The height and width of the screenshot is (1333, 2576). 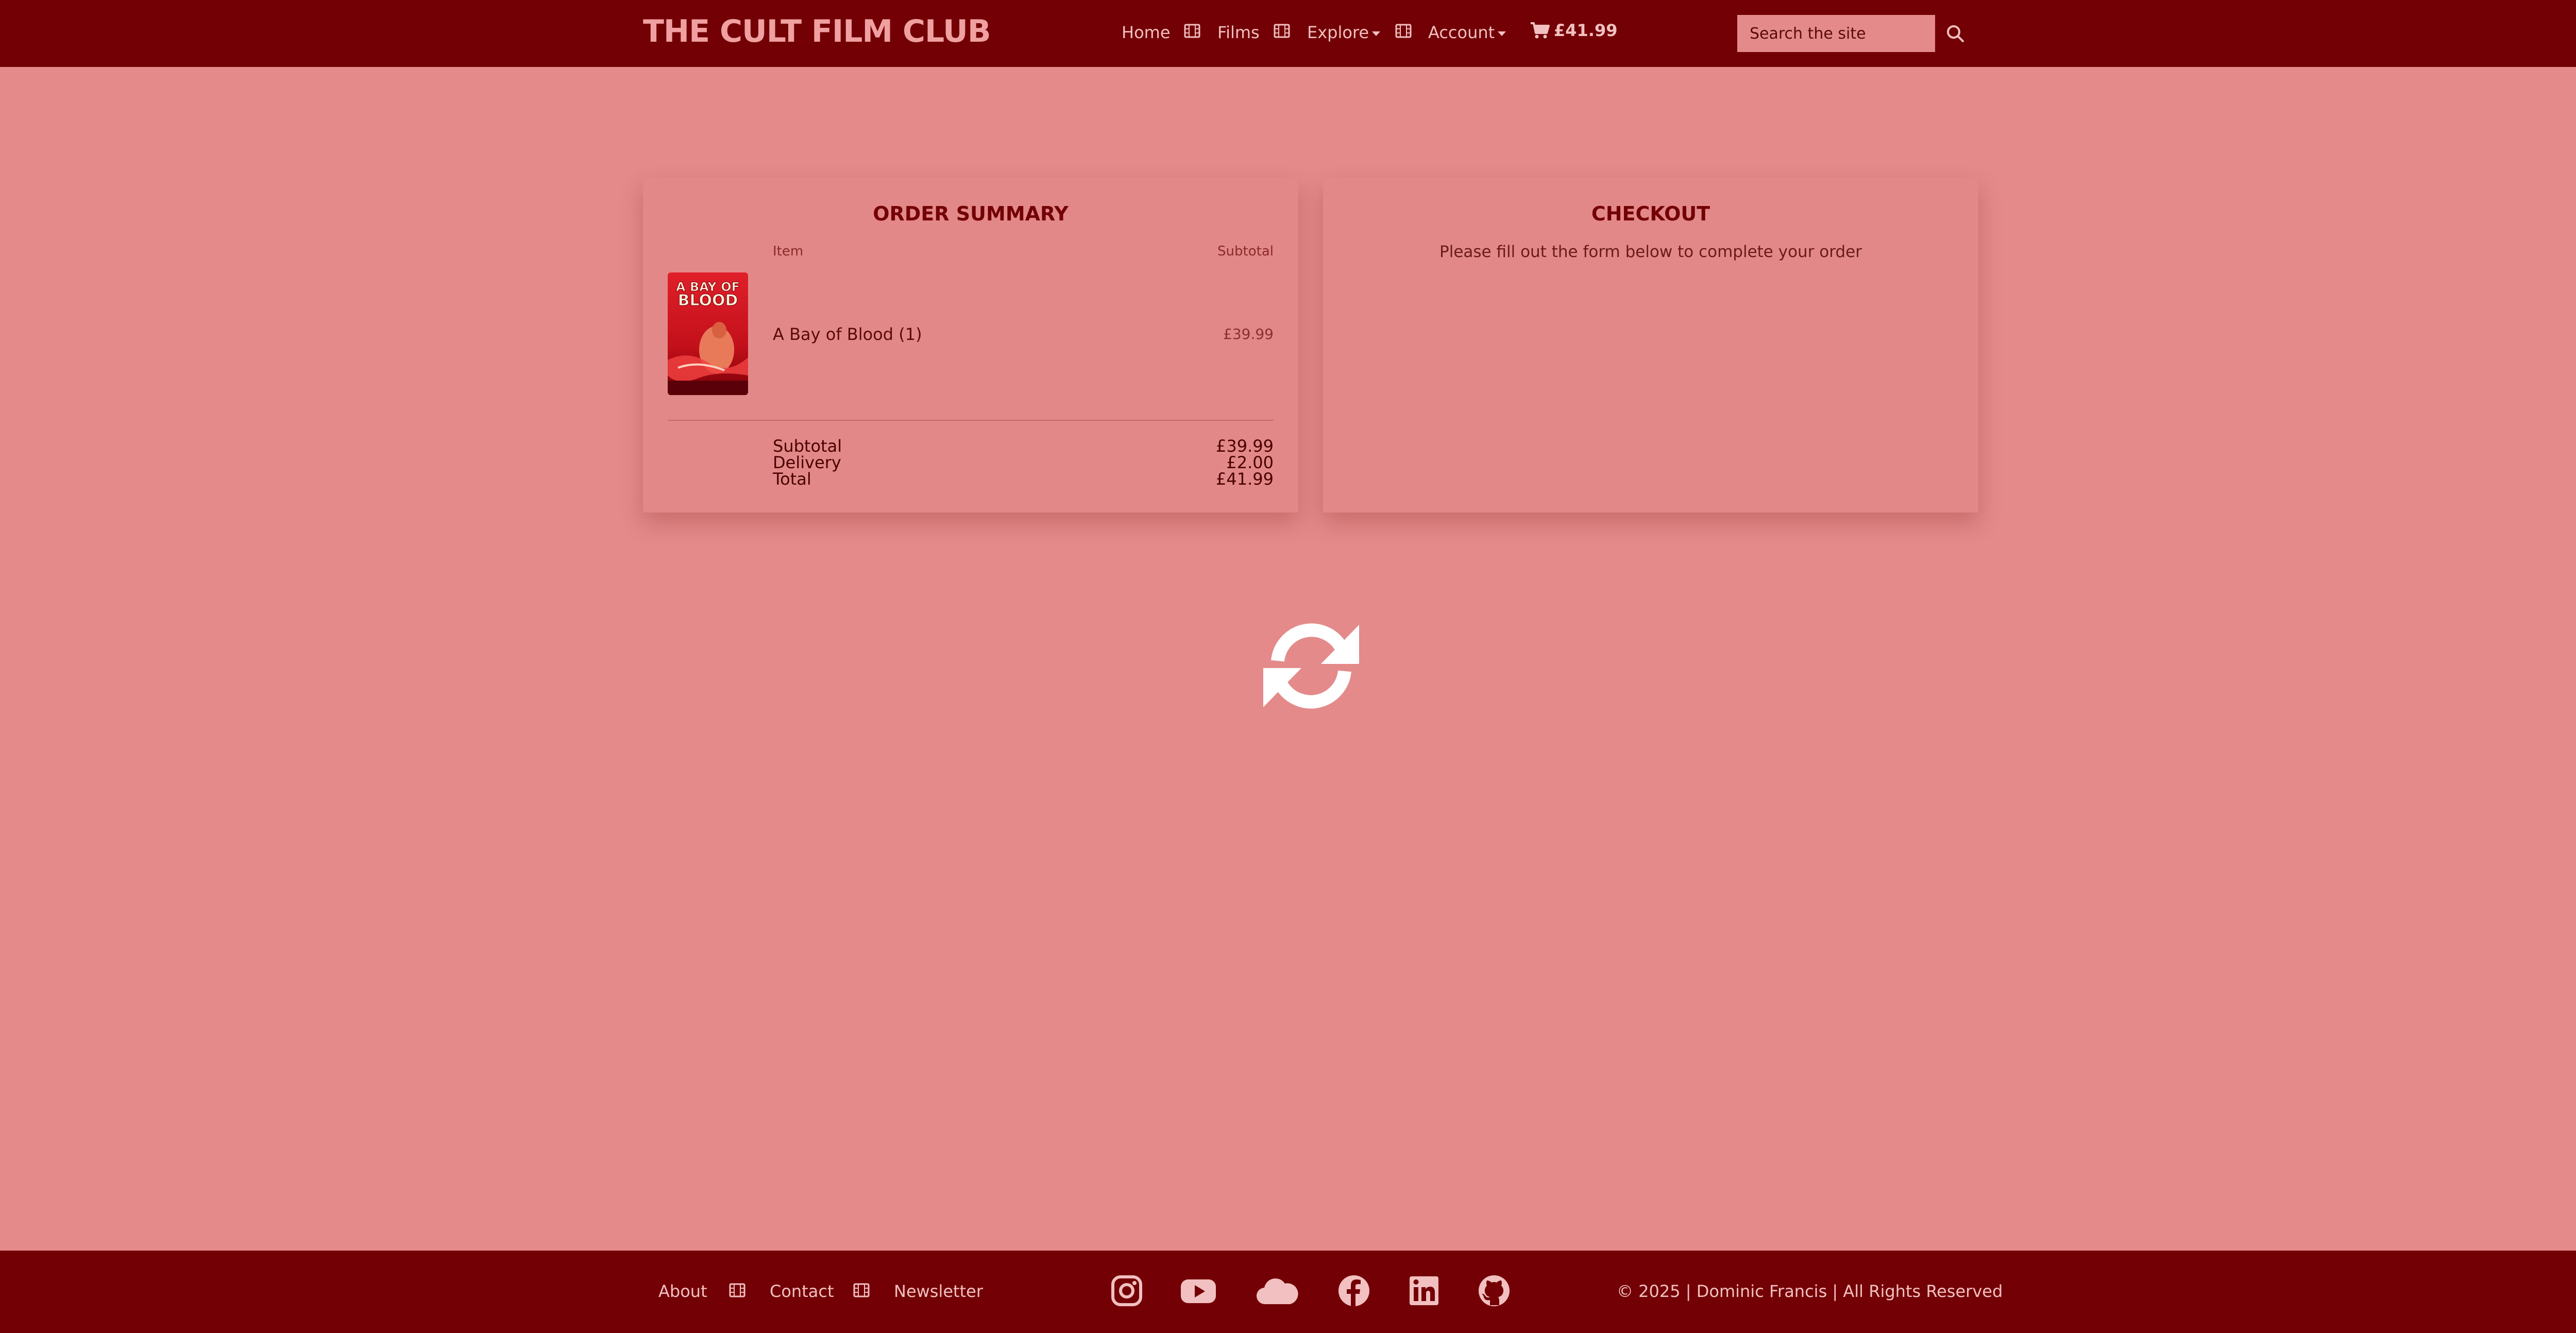 I want to click on column-header-item: Item, so click(x=788, y=251).